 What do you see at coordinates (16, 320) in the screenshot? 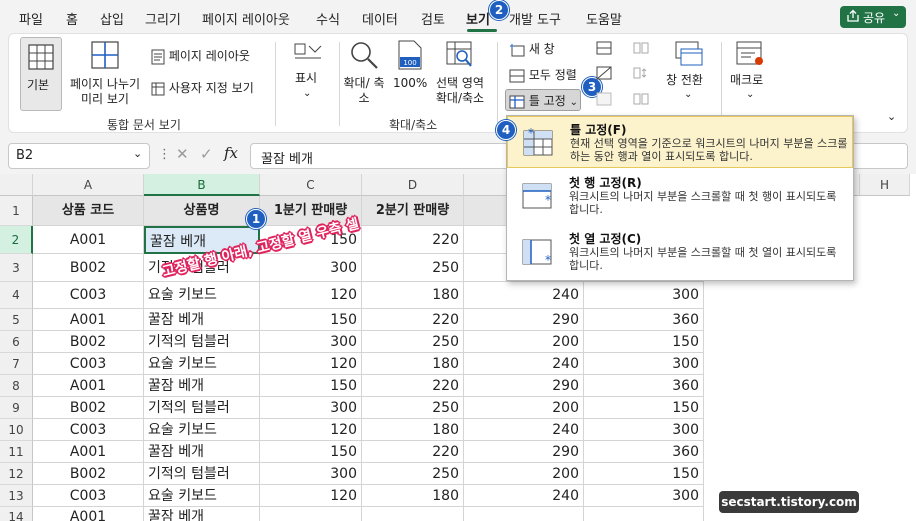
I see `row-header: 5` at bounding box center [16, 320].